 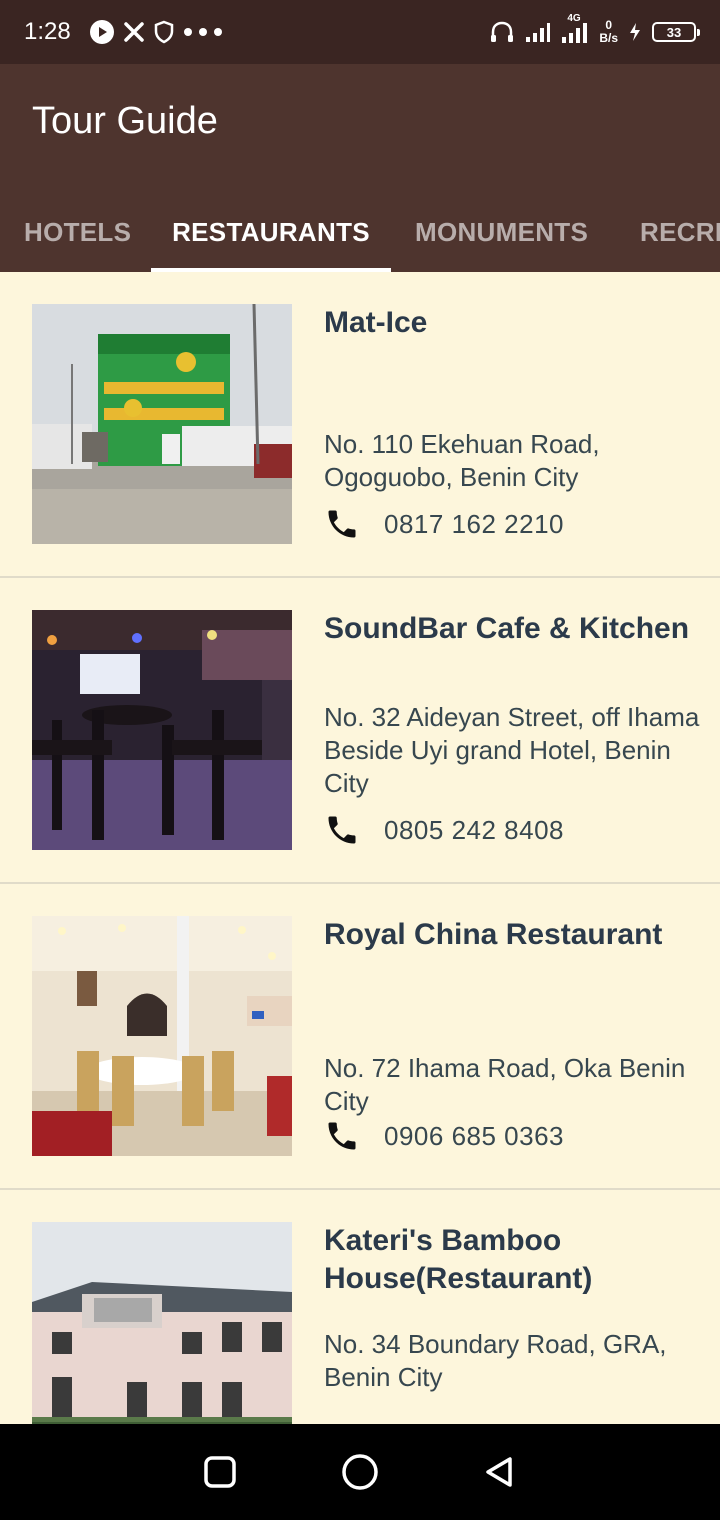 I want to click on tab-bar: HOTELS RESTAURANTS MONUMENTS RECRE, so click(x=360, y=232).